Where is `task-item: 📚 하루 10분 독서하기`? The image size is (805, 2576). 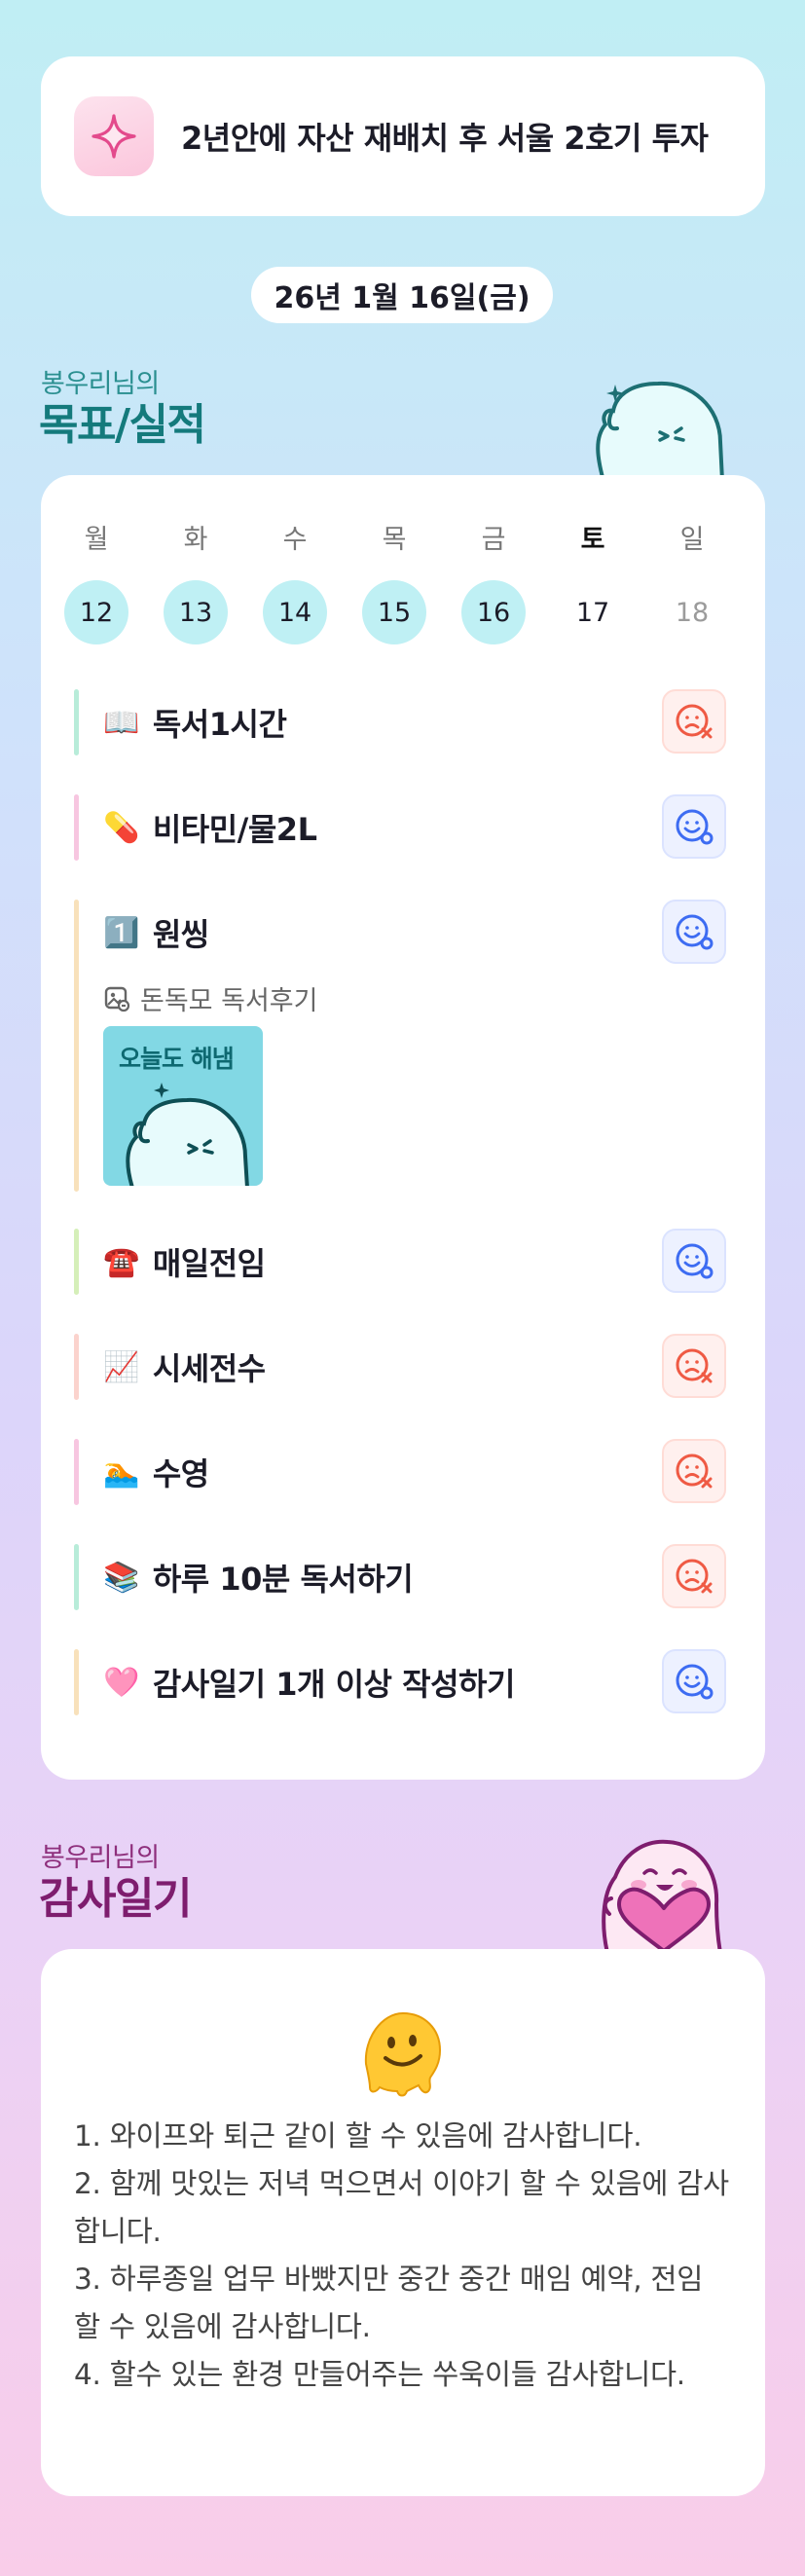 task-item: 📚 하루 10분 독서하기 is located at coordinates (400, 1577).